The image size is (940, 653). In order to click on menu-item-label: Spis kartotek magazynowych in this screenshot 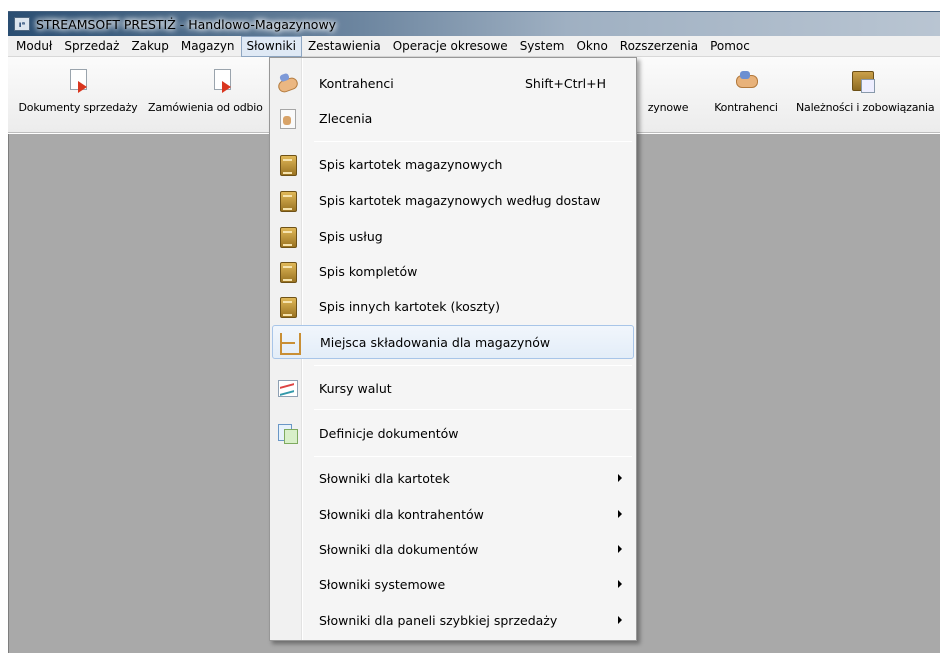, I will do `click(411, 164)`.